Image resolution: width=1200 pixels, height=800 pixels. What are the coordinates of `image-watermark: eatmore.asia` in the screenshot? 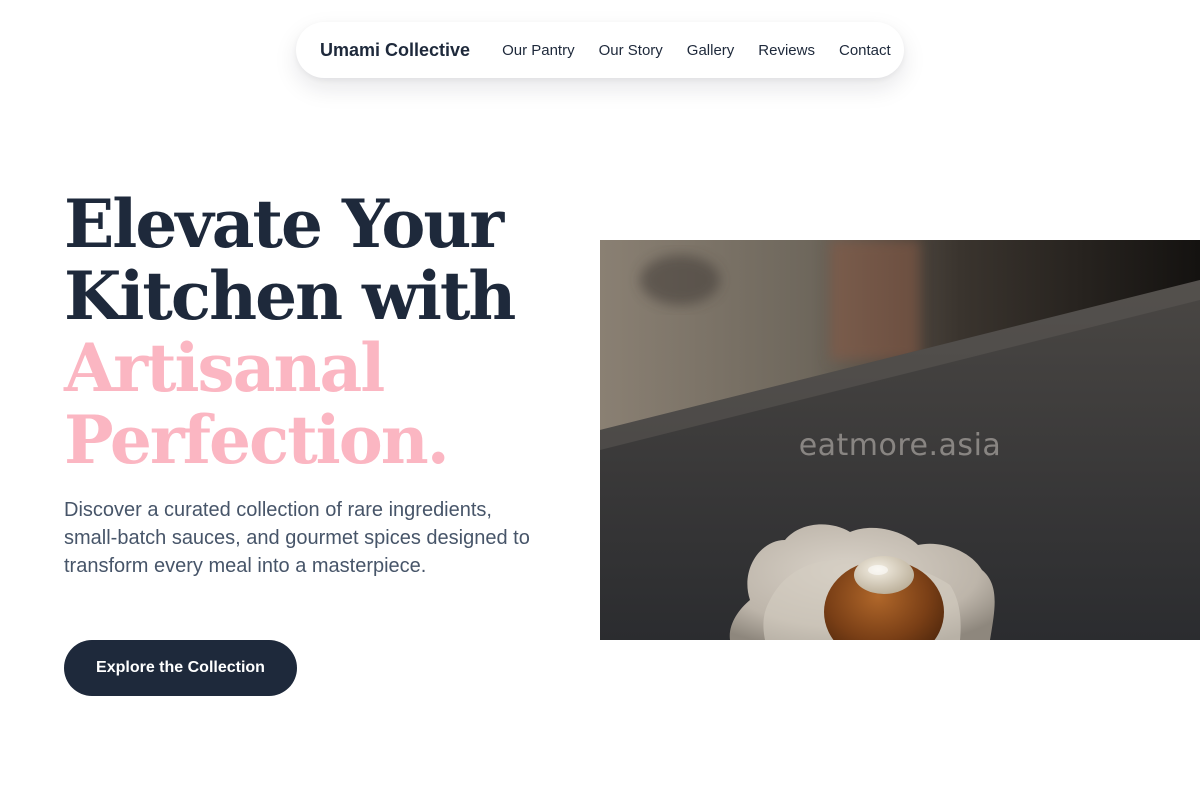 It's located at (900, 445).